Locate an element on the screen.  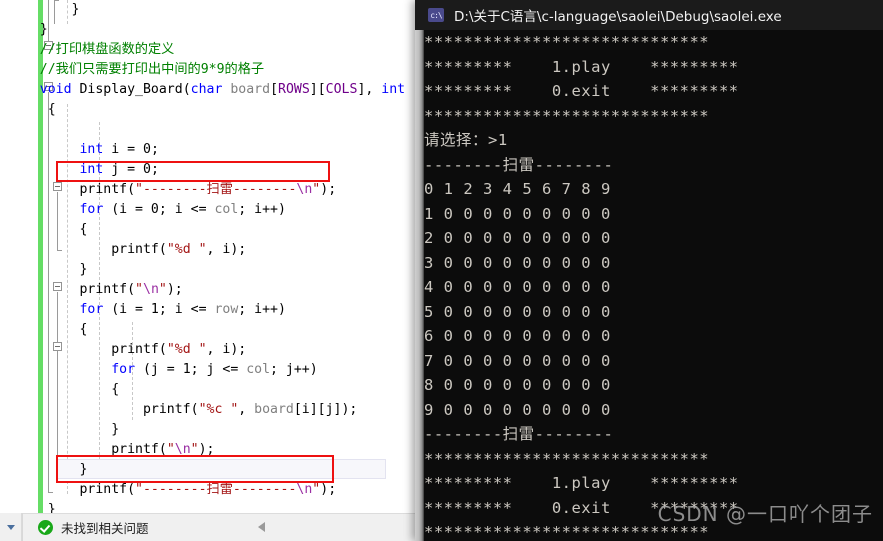
code-token: ][ is located at coordinates (317, 89).